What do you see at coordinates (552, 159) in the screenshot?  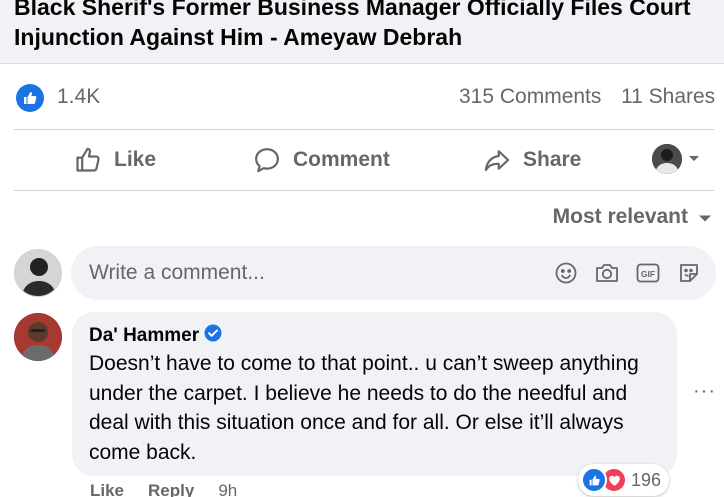 I see `share-button-label: Share` at bounding box center [552, 159].